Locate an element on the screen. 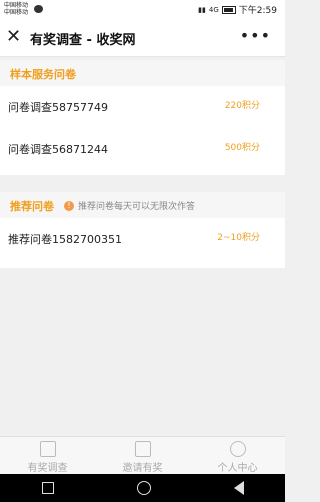 This screenshot has width=320, height=502. survey-list-item: 推荐问卷1582700351 2~10积分 is located at coordinates (142, 239).